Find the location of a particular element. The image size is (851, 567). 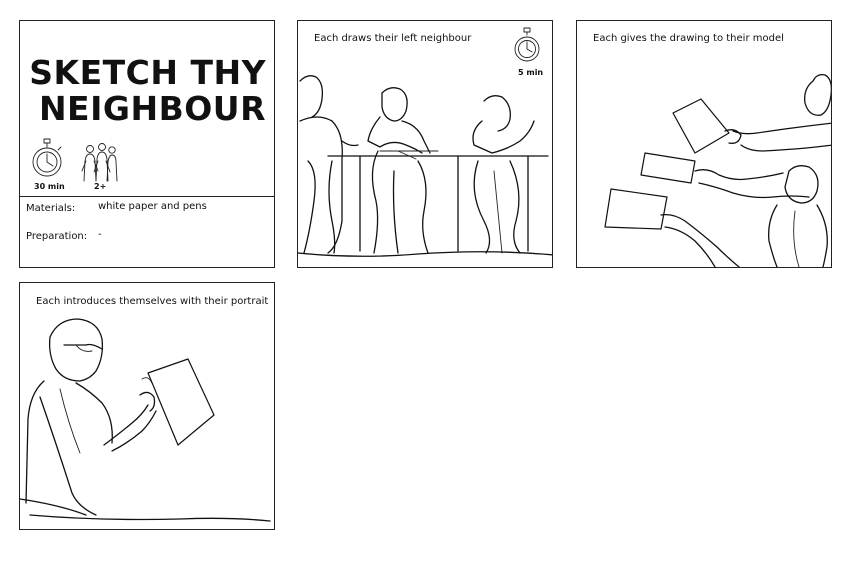

participants-label: 2+ is located at coordinates (100, 186).